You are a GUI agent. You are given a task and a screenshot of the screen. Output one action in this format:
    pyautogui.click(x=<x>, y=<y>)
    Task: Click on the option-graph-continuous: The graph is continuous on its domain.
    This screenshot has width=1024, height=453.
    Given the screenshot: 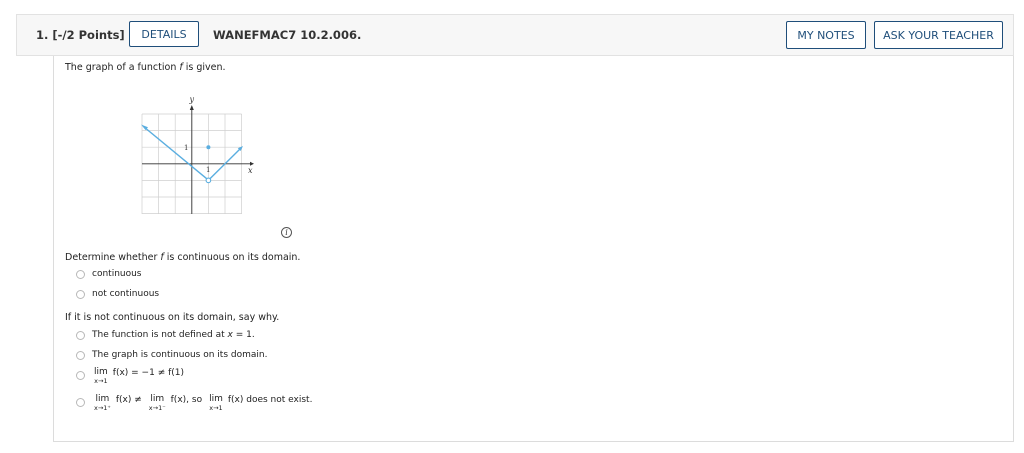 What is the action you would take?
    pyautogui.click(x=171, y=355)
    